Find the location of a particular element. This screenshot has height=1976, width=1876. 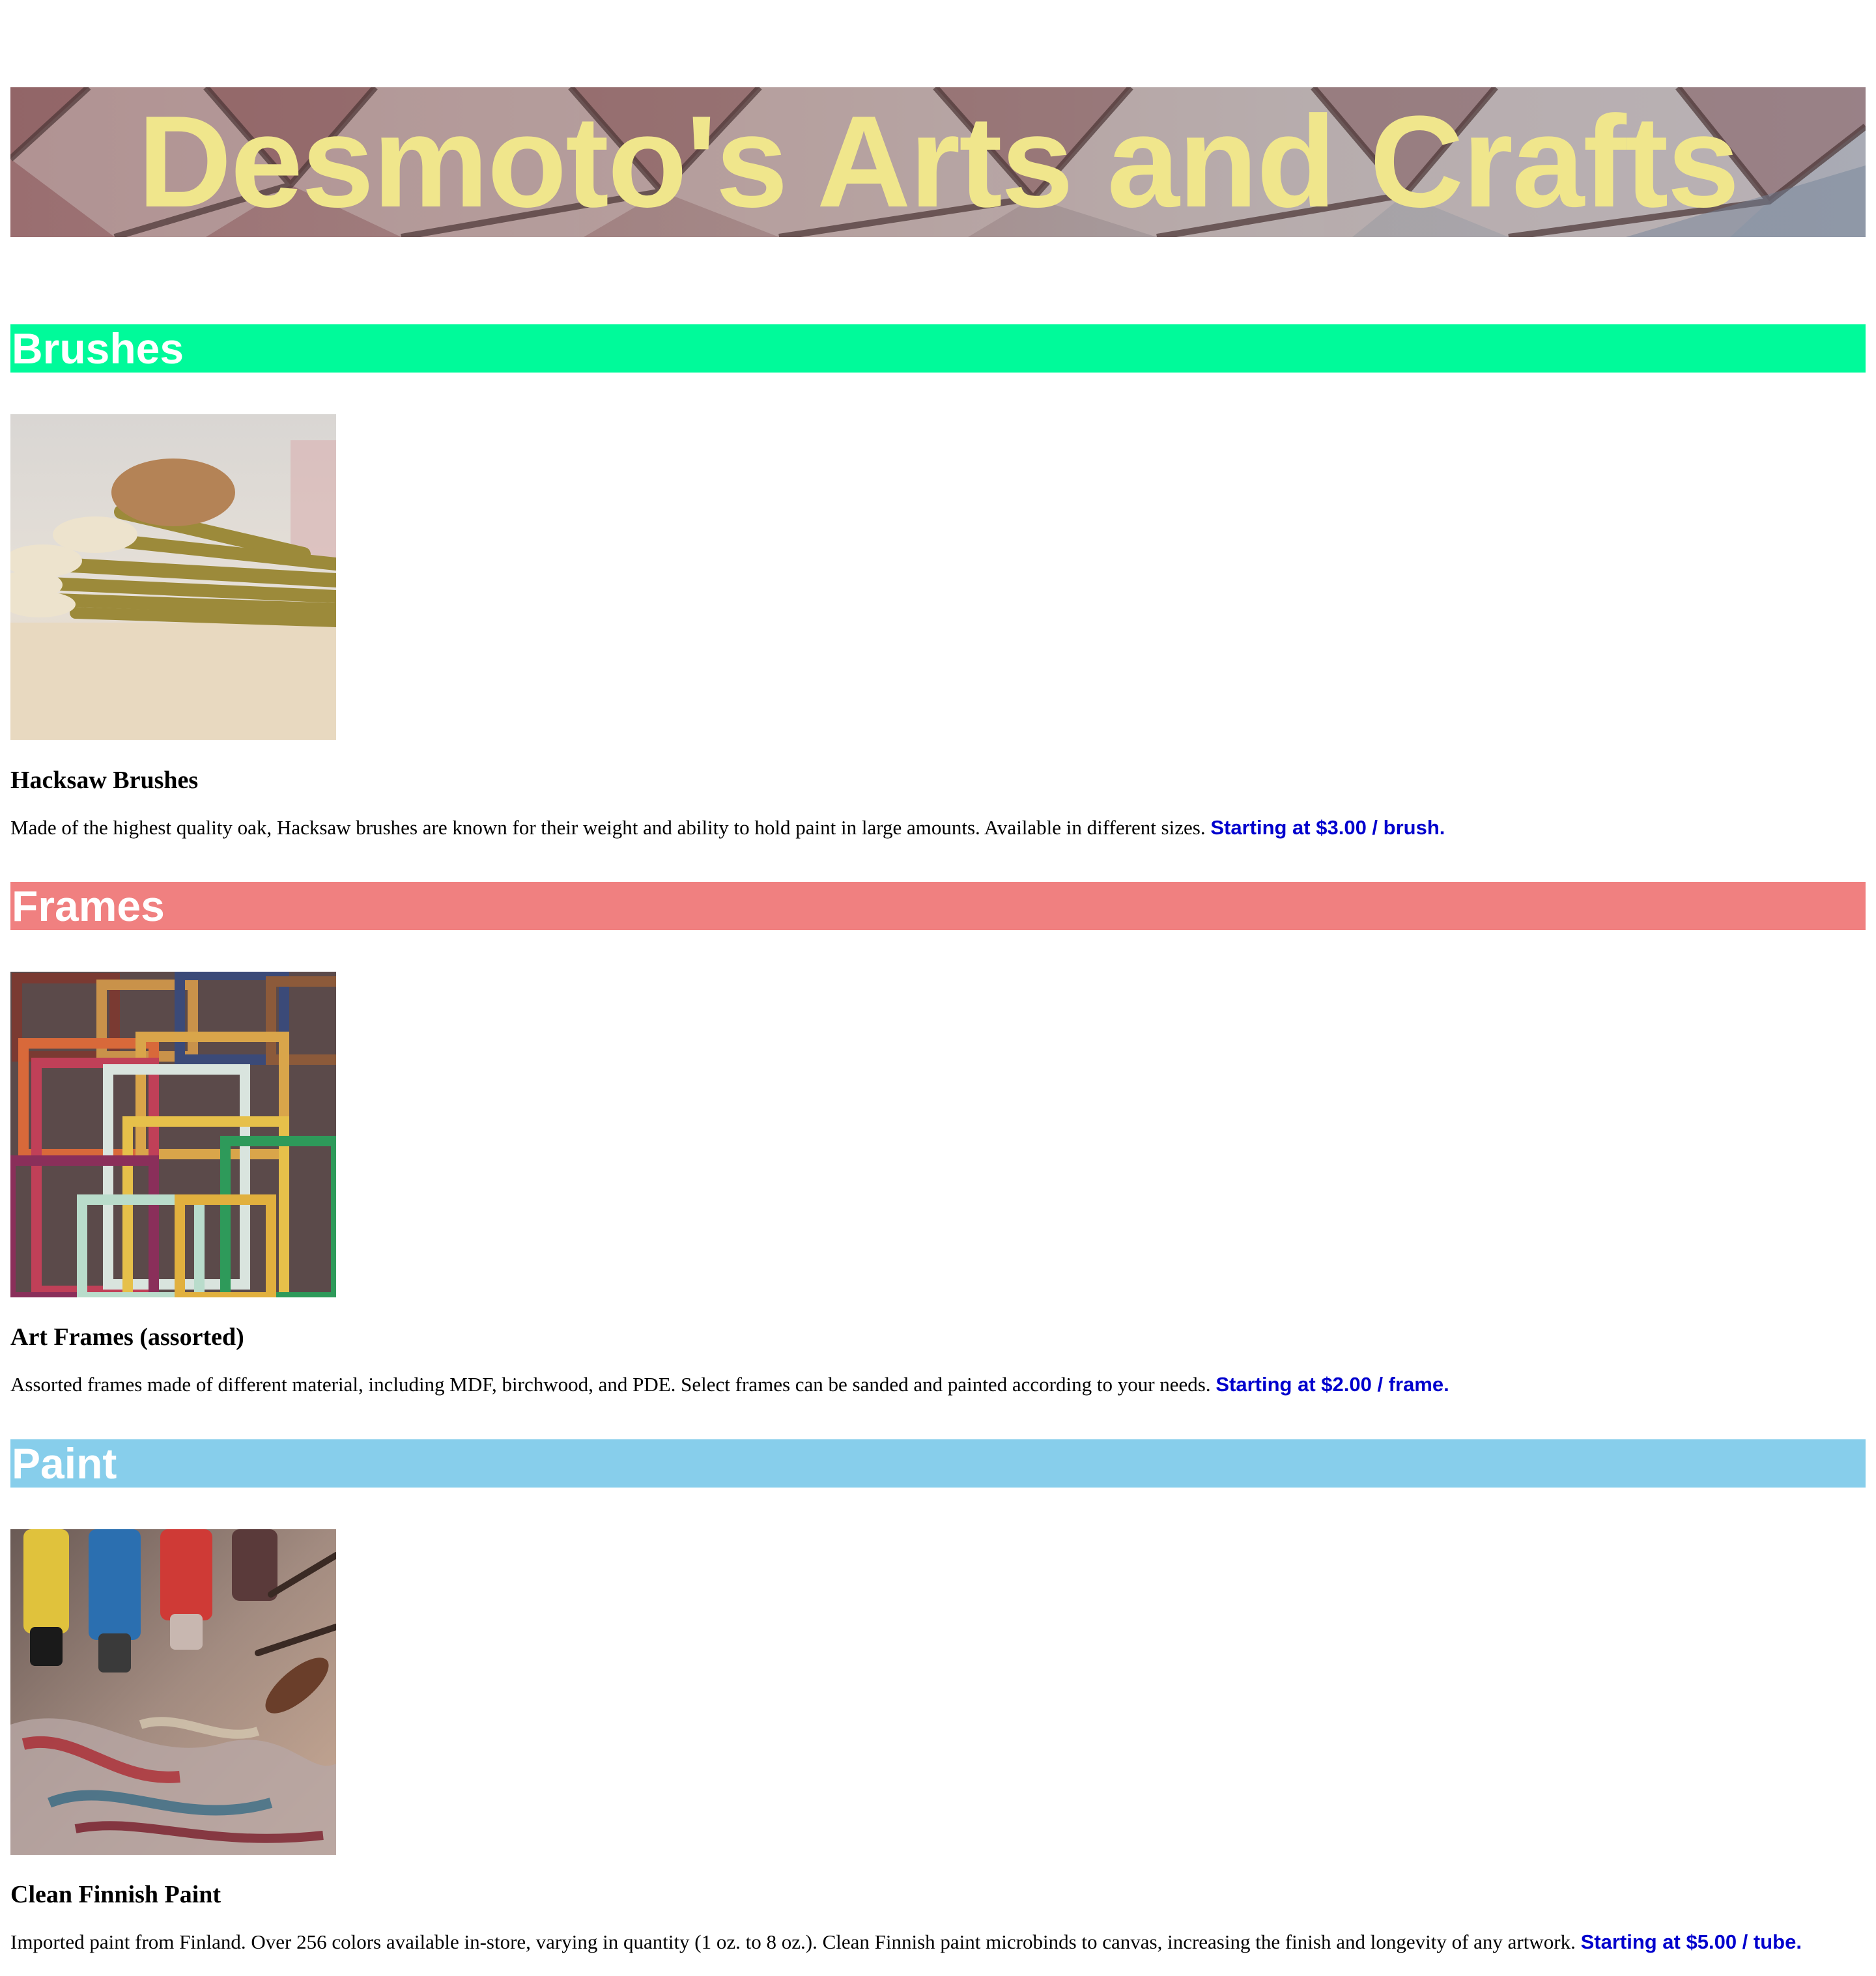

price-frames: Starting at $2.00 / frame. is located at coordinates (1332, 1384).